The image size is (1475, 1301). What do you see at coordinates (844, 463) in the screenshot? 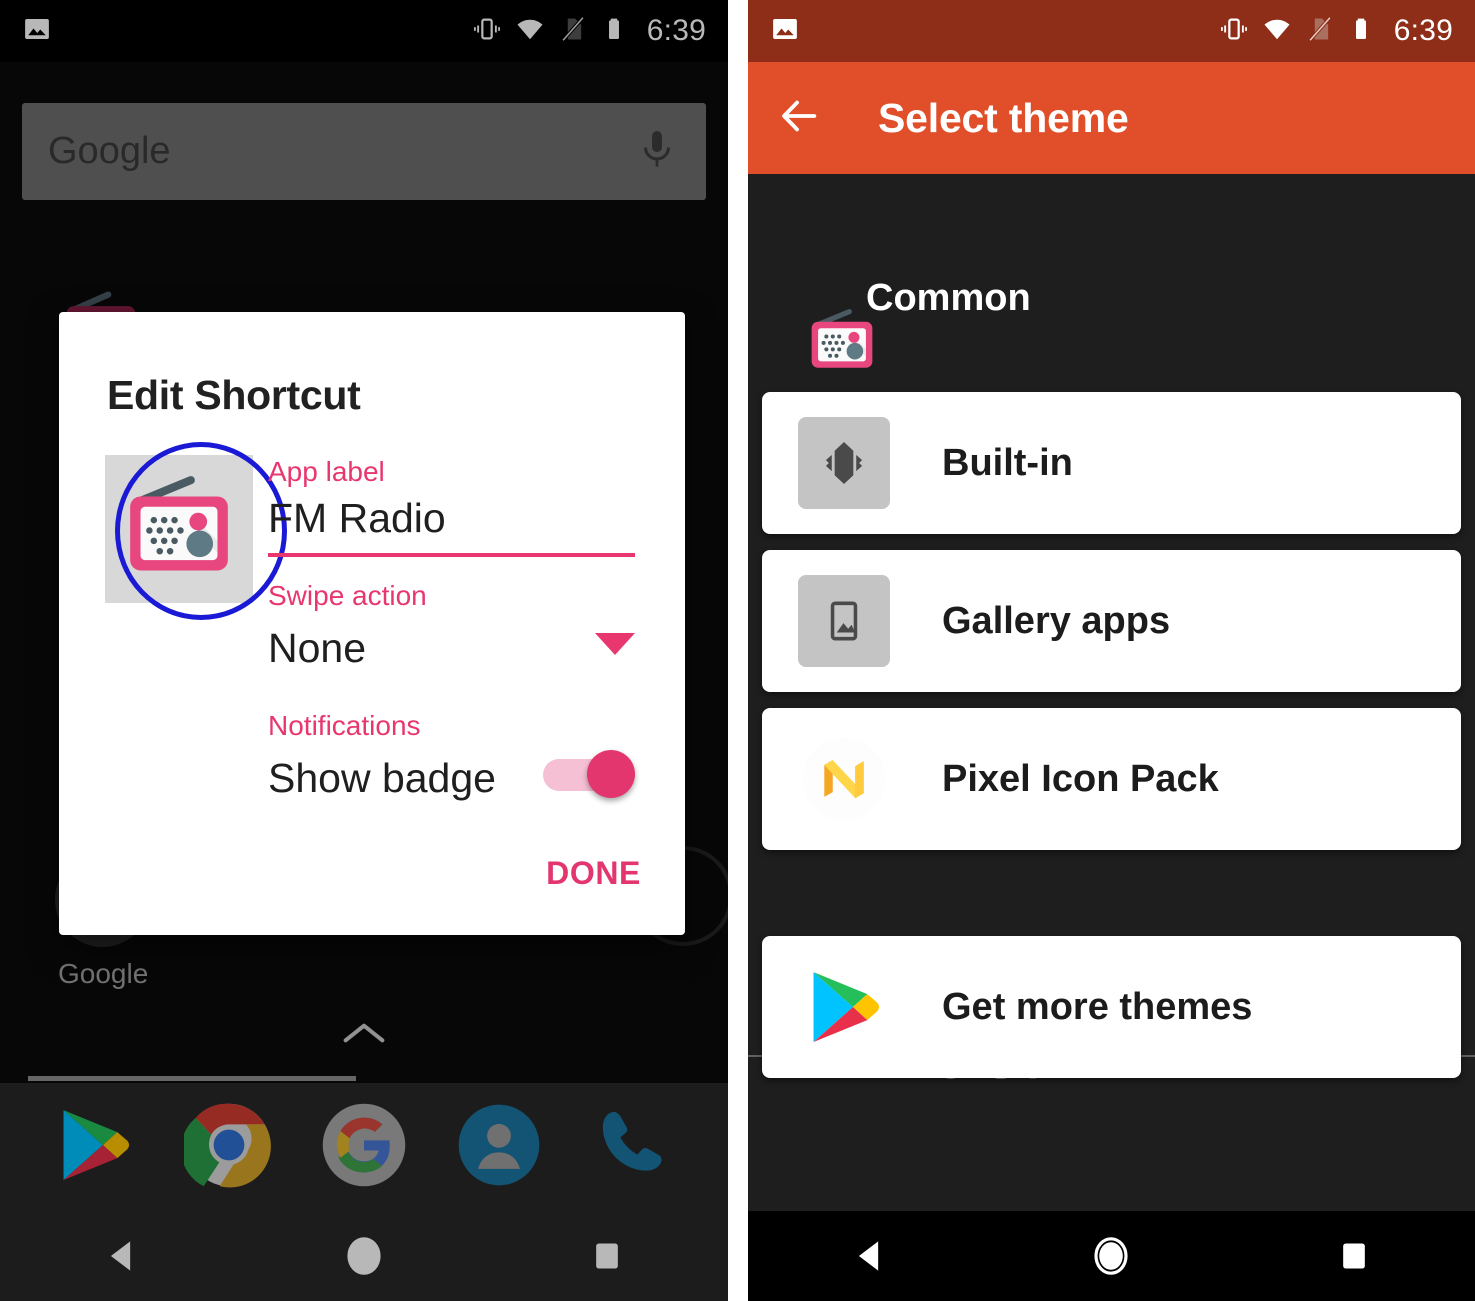
I see `adaptive-shape-icon` at bounding box center [844, 463].